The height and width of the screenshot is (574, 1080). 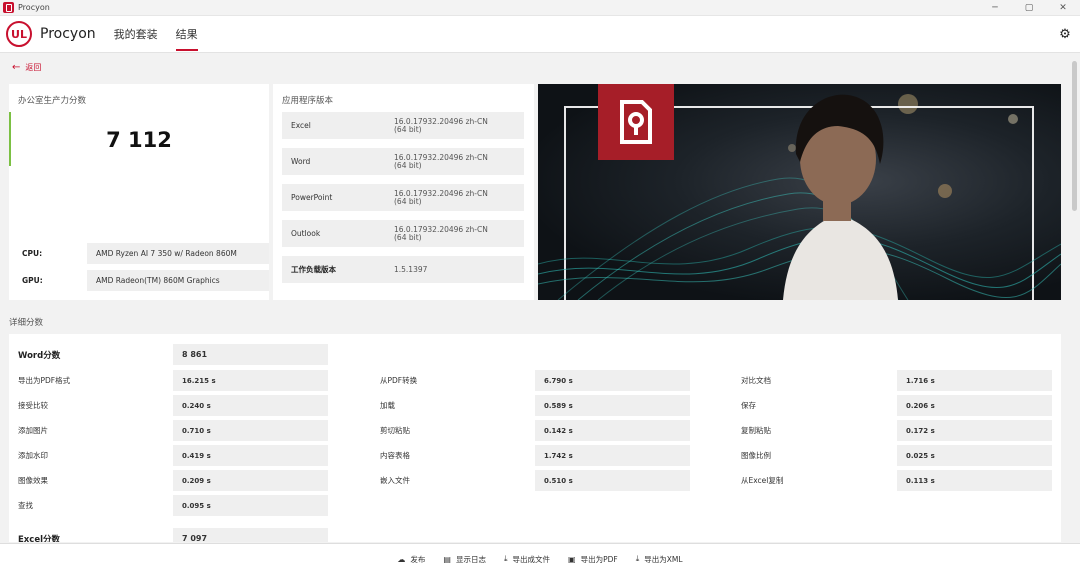 I want to click on word-score-row: Word分数 8 861, so click(x=535, y=354).